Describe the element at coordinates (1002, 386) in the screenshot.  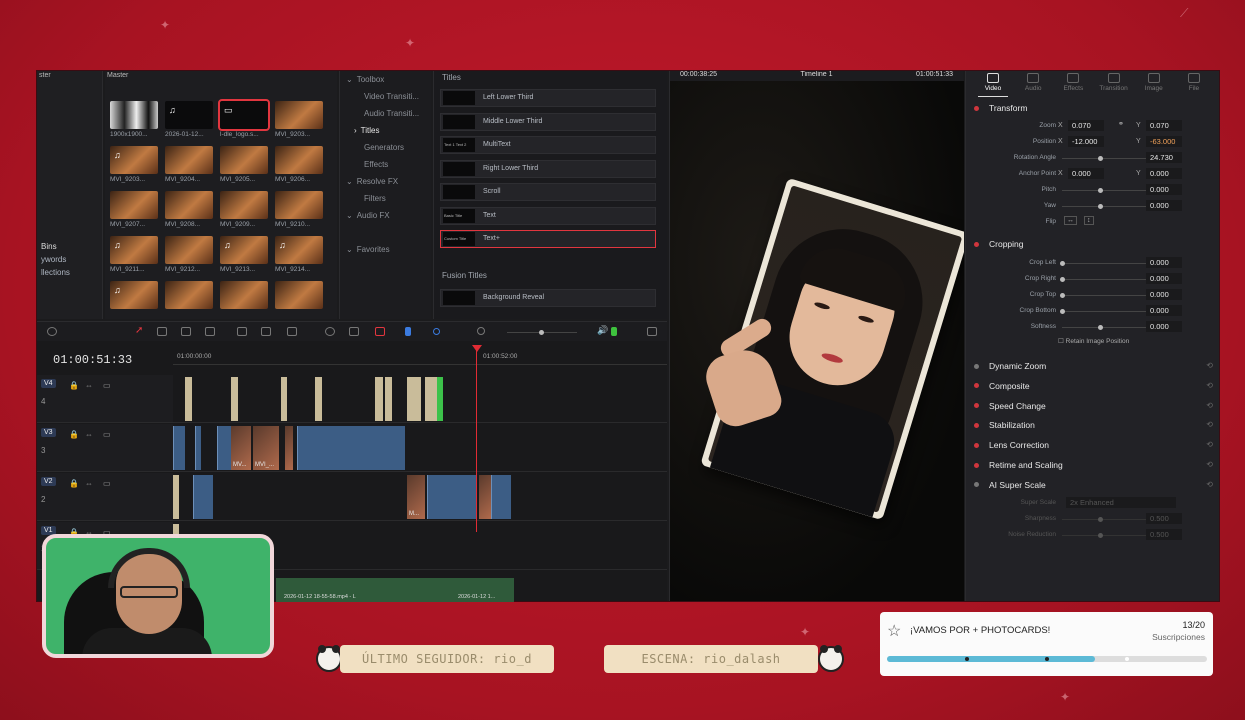
I see `inspector-section-header: Composite` at that location.